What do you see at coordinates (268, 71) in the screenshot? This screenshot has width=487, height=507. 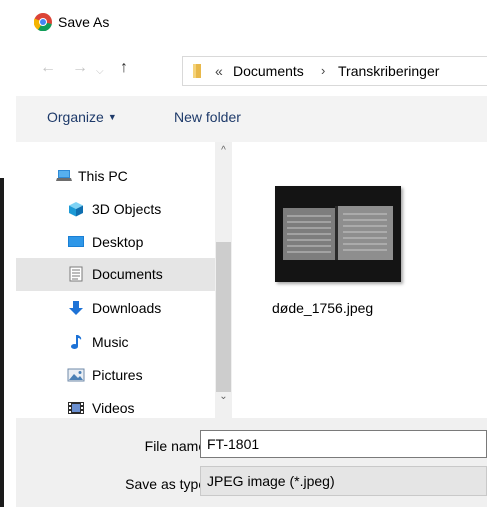 I see `breadcrumb-documents: Documents` at bounding box center [268, 71].